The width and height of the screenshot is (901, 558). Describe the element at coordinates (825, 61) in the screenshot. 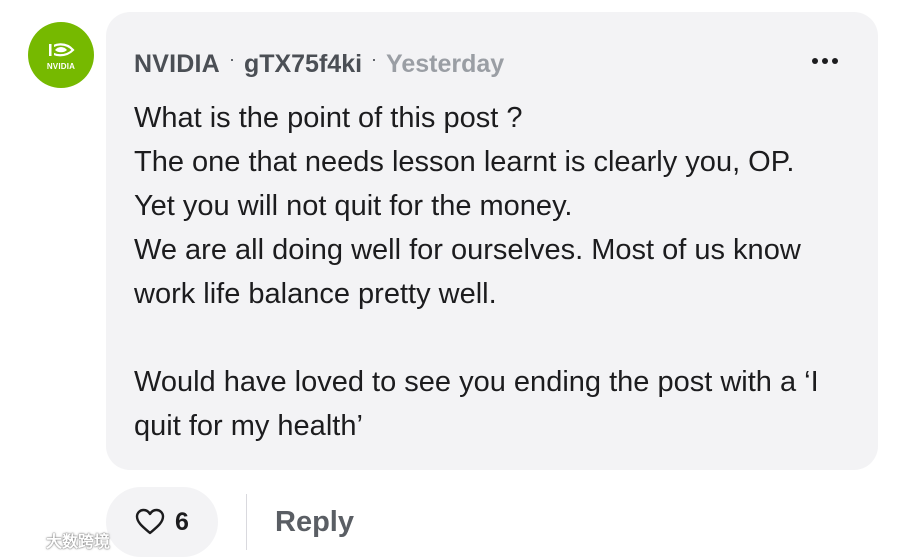

I see `more-options-button` at that location.